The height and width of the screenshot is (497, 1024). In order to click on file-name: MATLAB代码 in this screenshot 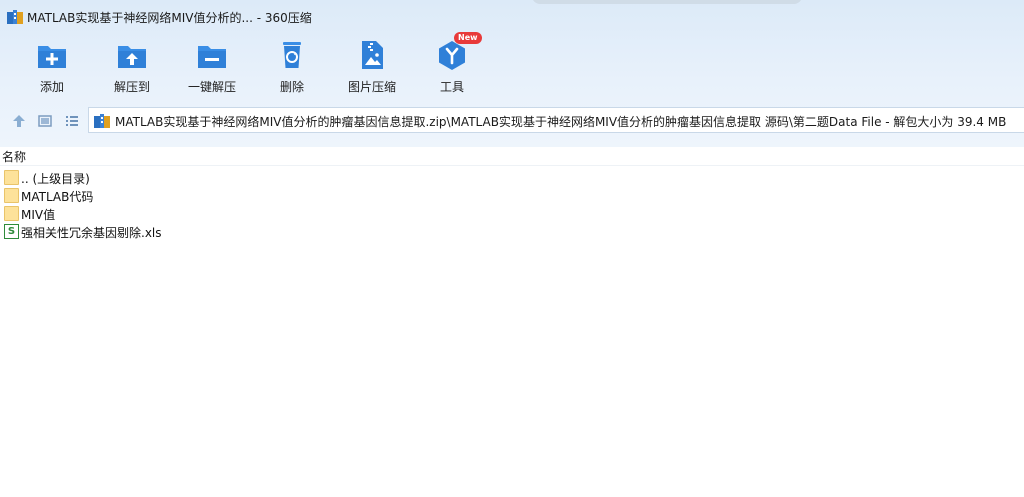, I will do `click(57, 197)`.